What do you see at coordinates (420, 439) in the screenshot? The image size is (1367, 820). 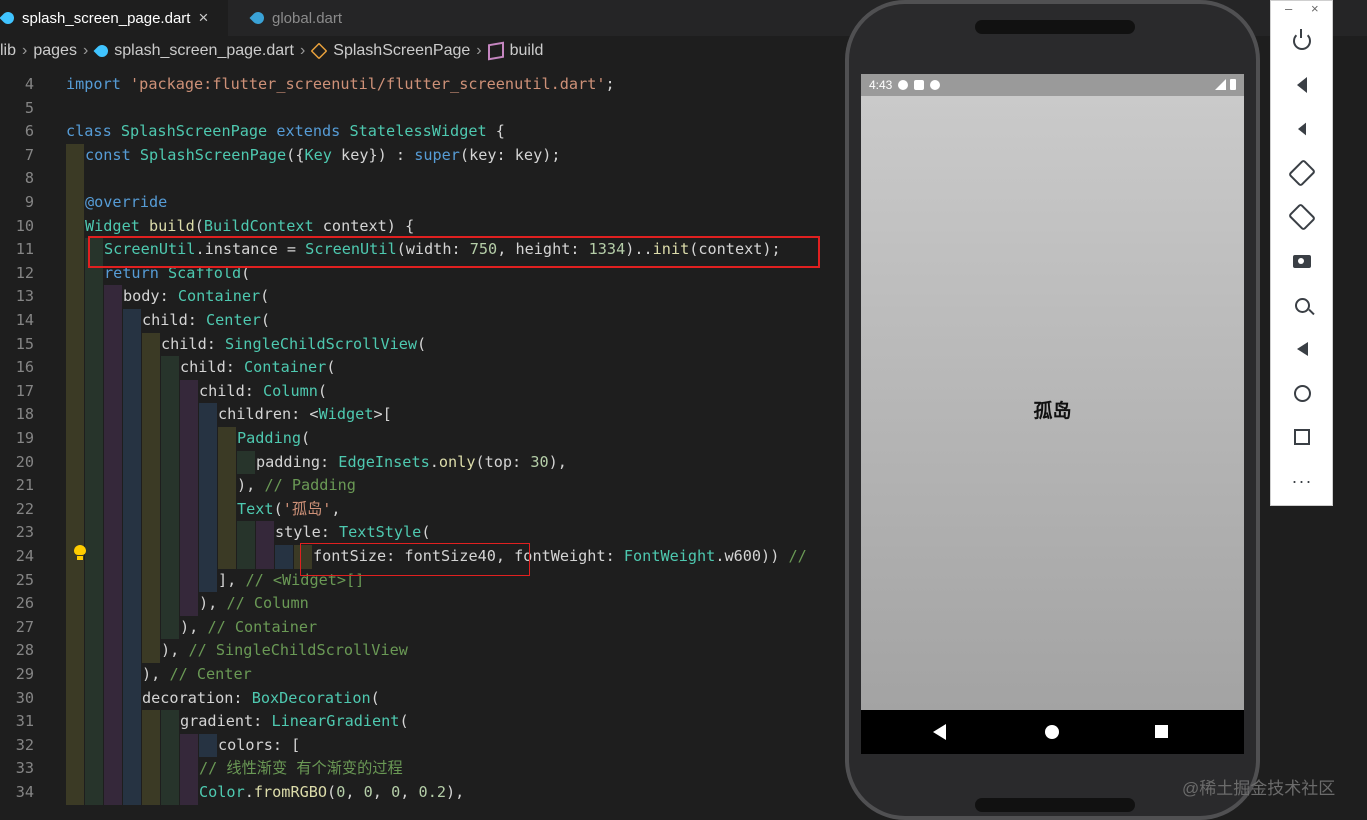 I see `code-line: 19 Padding(` at bounding box center [420, 439].